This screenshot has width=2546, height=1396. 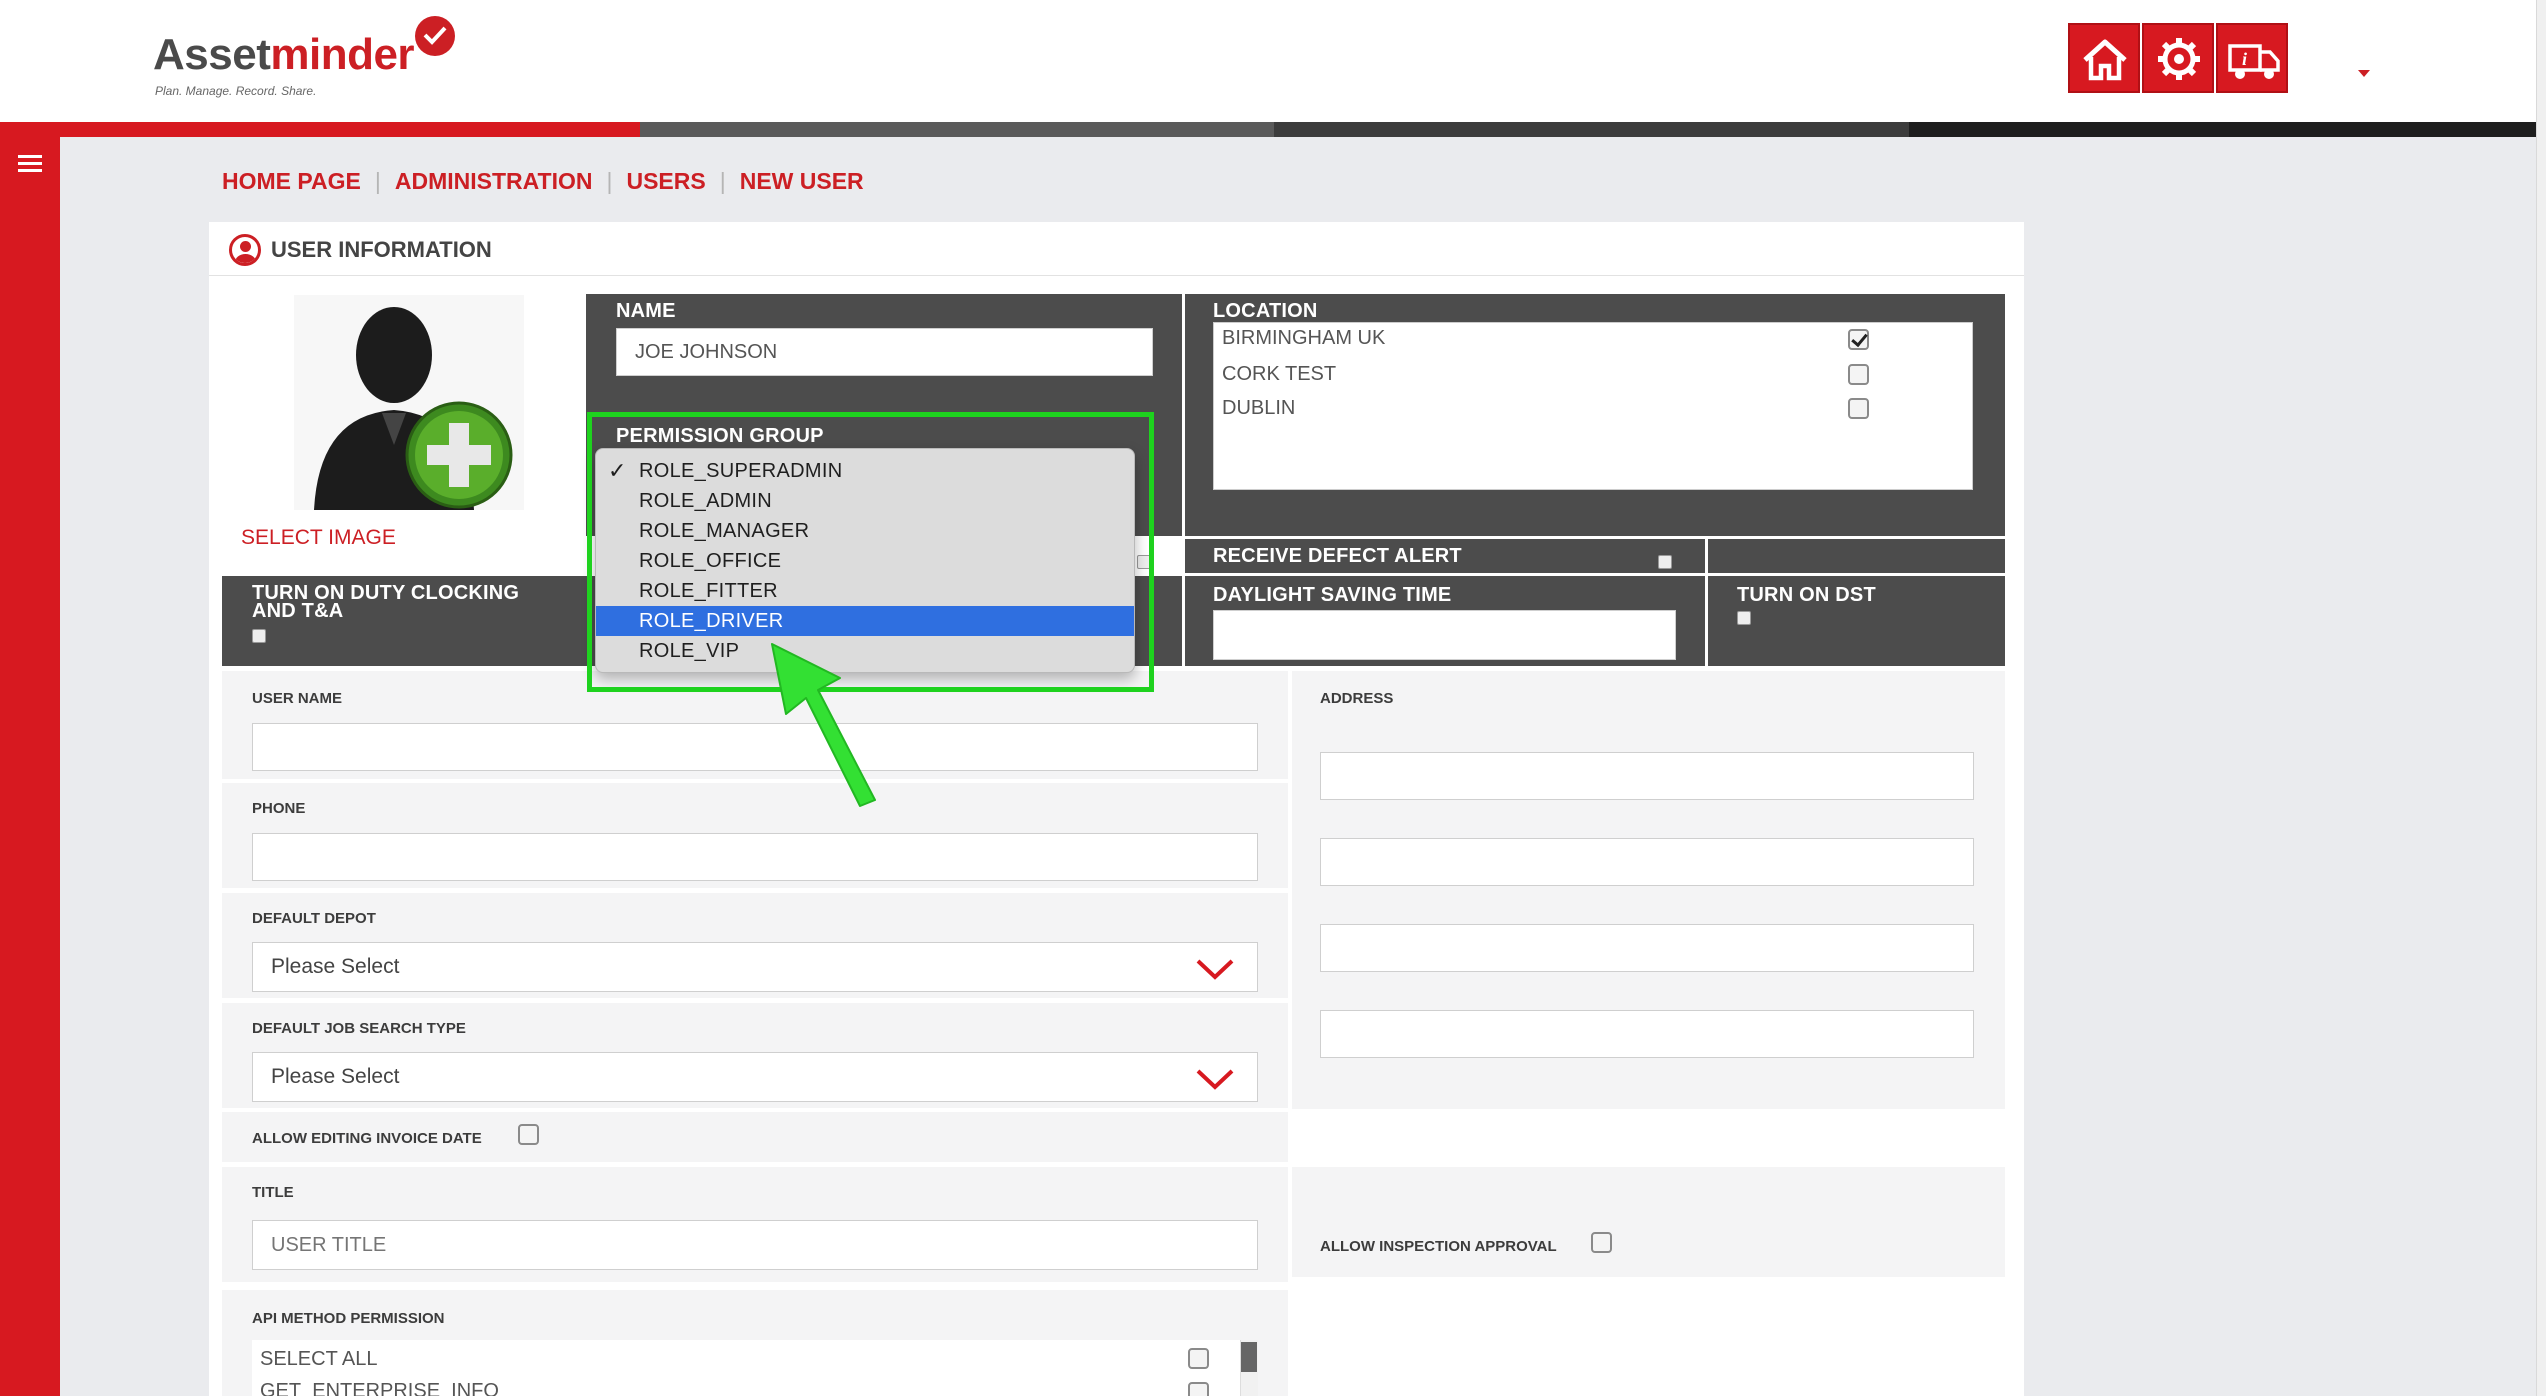 What do you see at coordinates (1198, 1389) in the screenshot?
I see `api-get-enterprise-info-checkbox` at bounding box center [1198, 1389].